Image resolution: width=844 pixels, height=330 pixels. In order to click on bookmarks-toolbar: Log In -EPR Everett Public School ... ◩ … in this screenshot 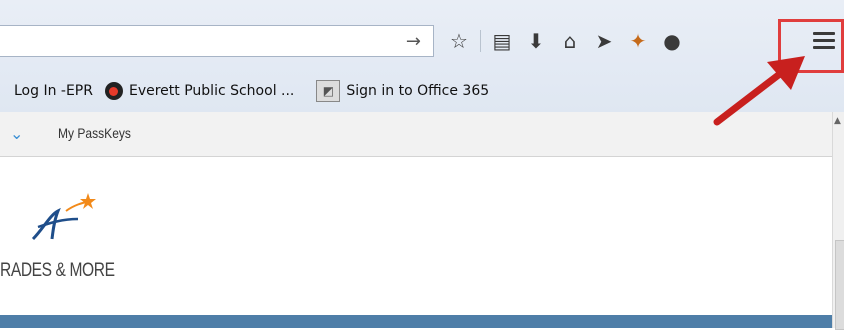, I will do `click(248, 91)`.